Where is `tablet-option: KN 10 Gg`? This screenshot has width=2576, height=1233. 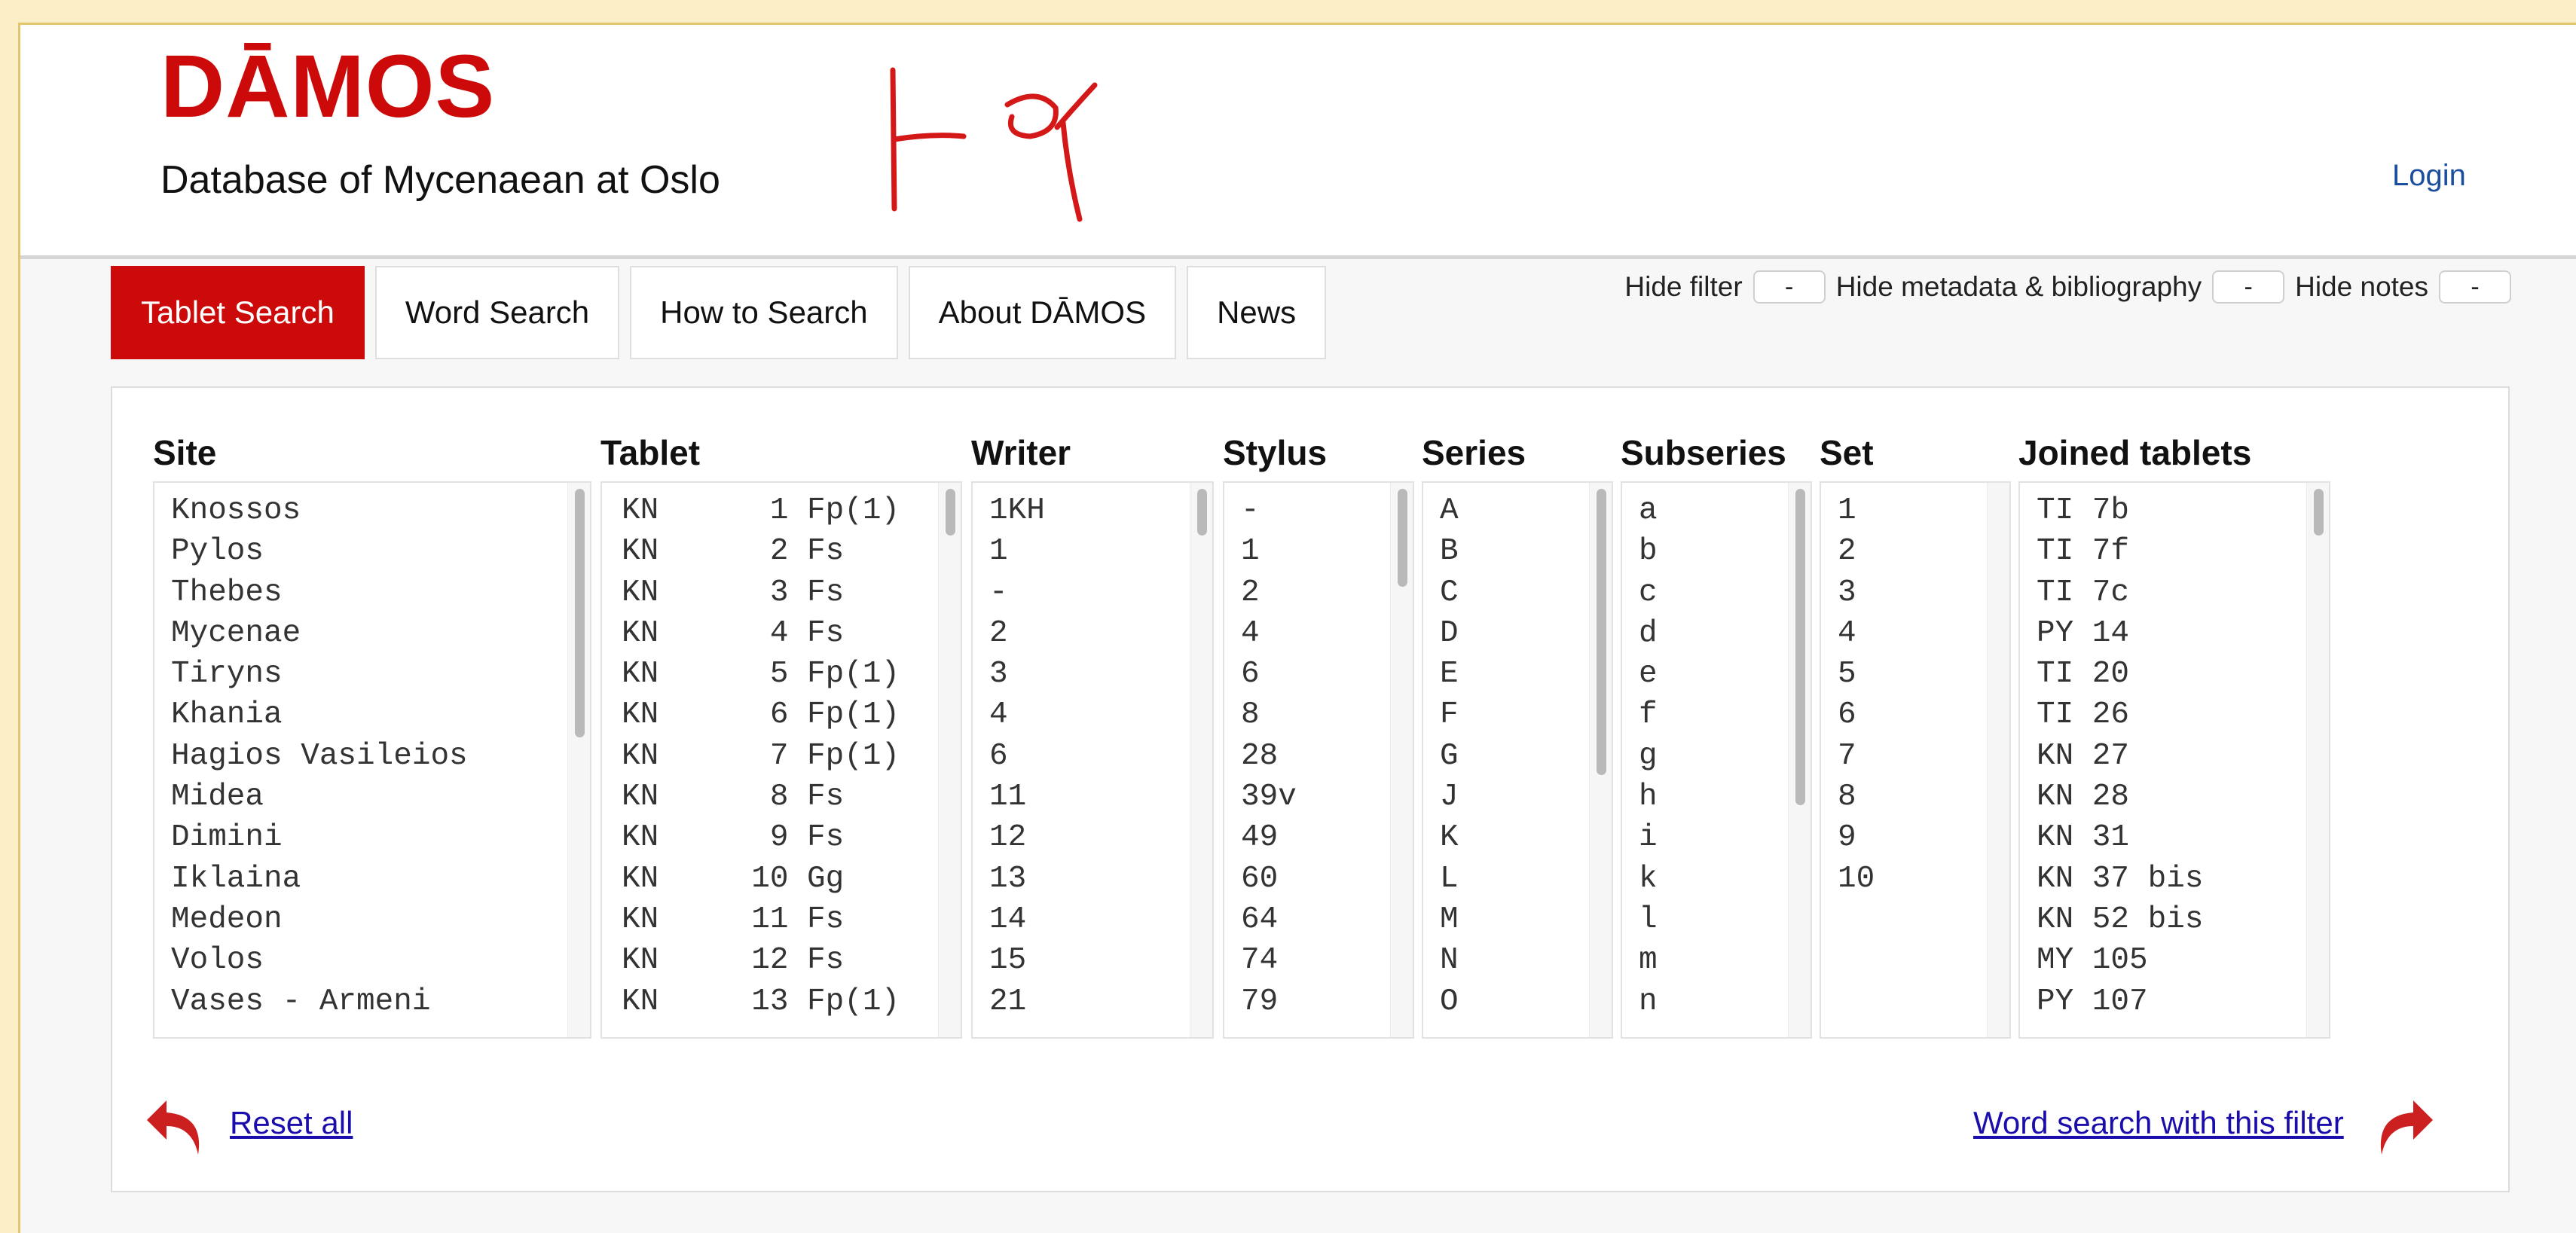
tablet-option: KN 10 Gg is located at coordinates (761, 879).